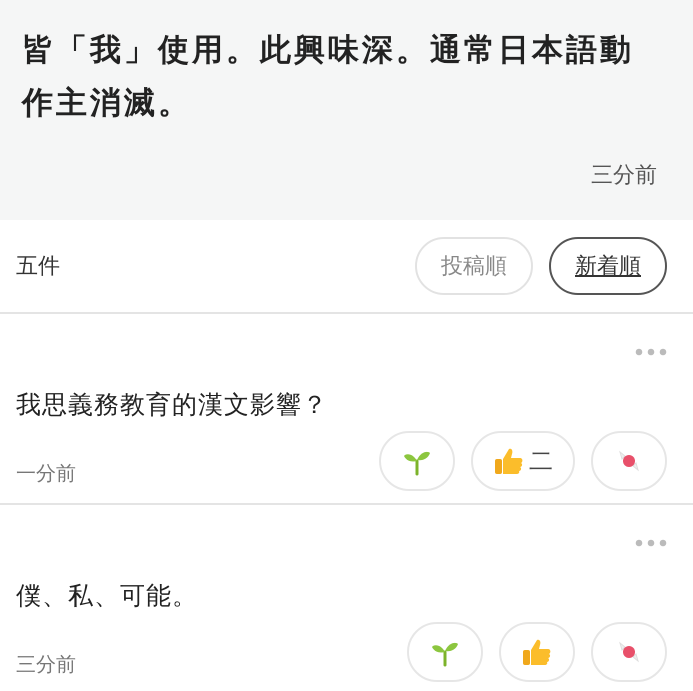  I want to click on comment-text: 我思義務教育的漢文影響？, so click(172, 405).